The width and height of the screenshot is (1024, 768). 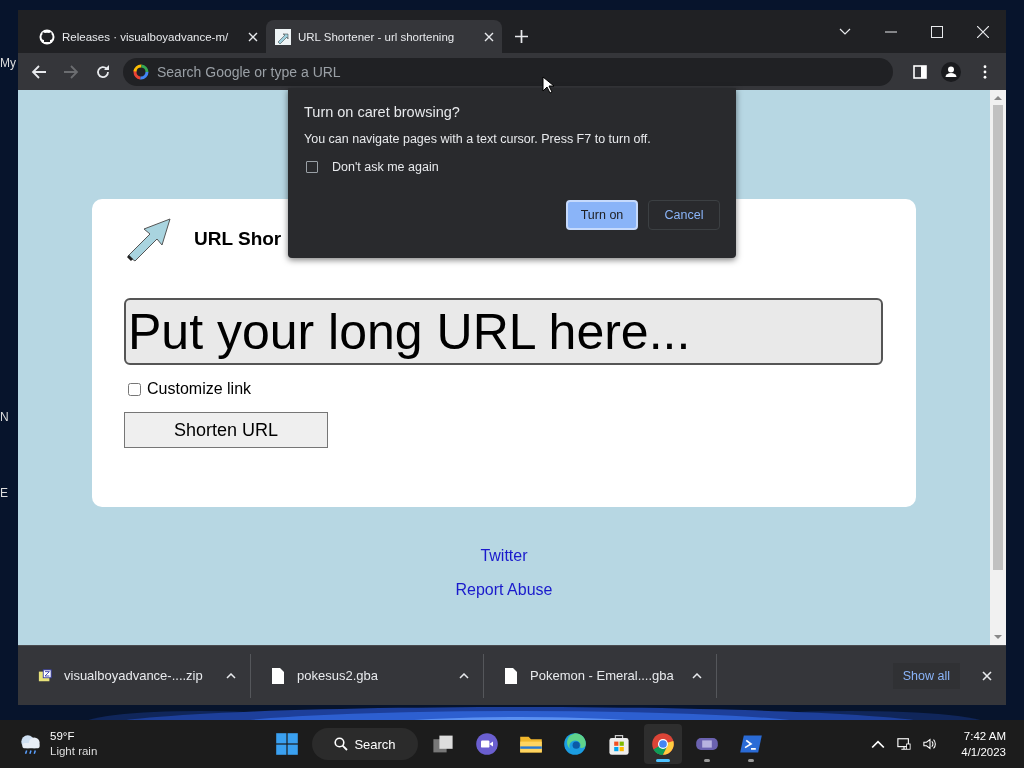 What do you see at coordinates (951, 71) in the screenshot?
I see `profile-icon` at bounding box center [951, 71].